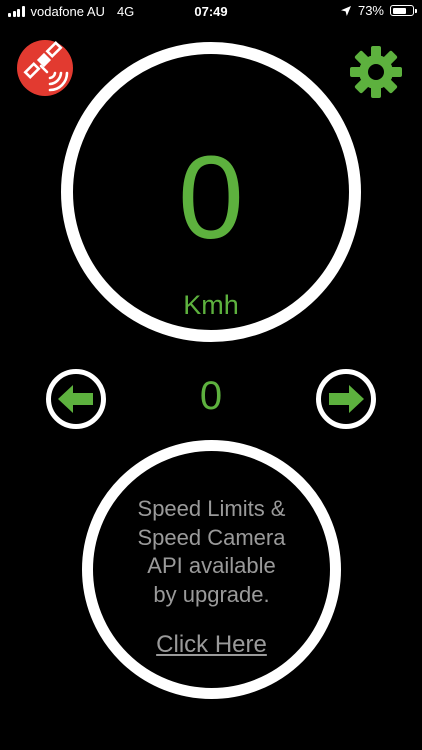 The width and height of the screenshot is (422, 750). I want to click on next-button, so click(346, 399).